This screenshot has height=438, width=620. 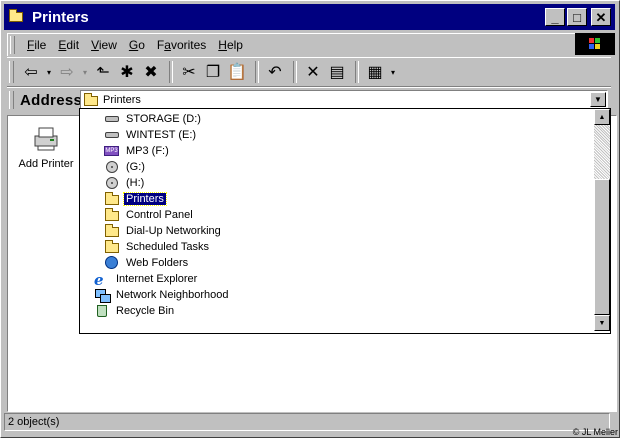 I want to click on dropdown-item: e Internet Explorer, so click(x=336, y=280).